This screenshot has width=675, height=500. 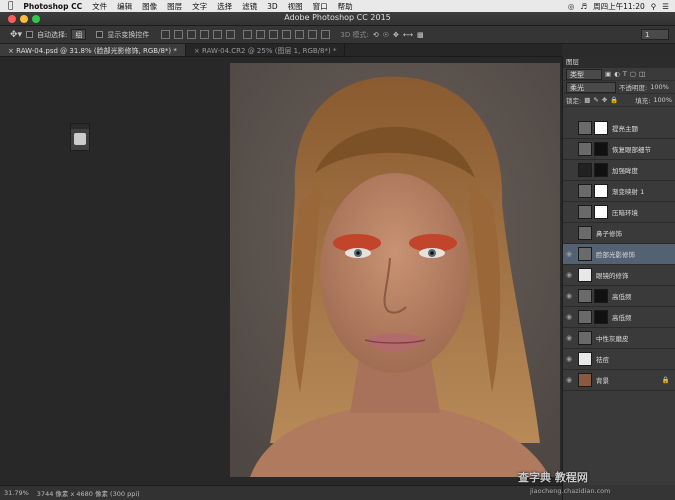 I want to click on workspace-dropdown: 1, so click(x=655, y=34).